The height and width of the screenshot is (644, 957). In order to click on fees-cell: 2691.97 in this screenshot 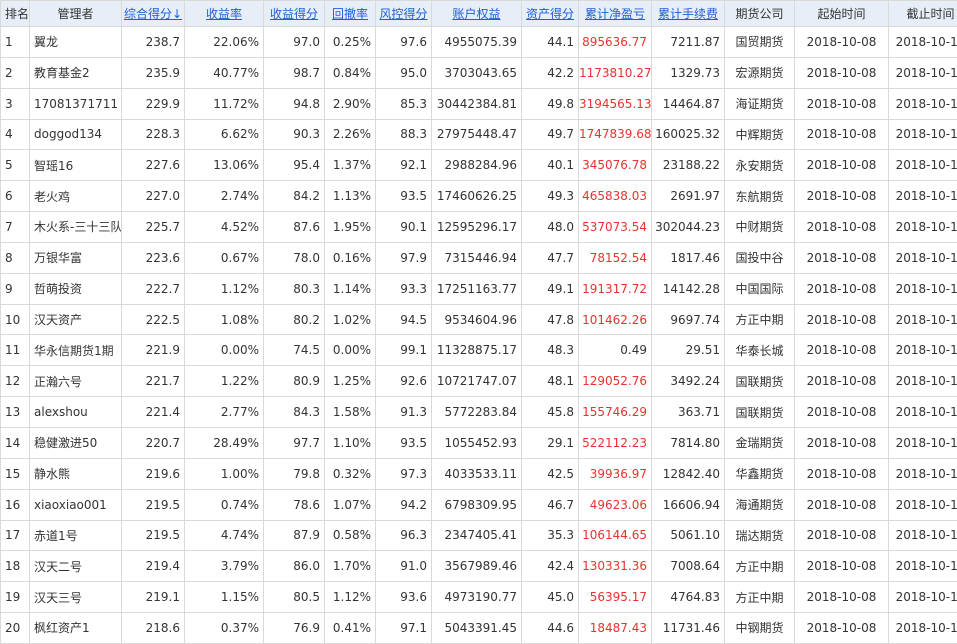, I will do `click(688, 196)`.